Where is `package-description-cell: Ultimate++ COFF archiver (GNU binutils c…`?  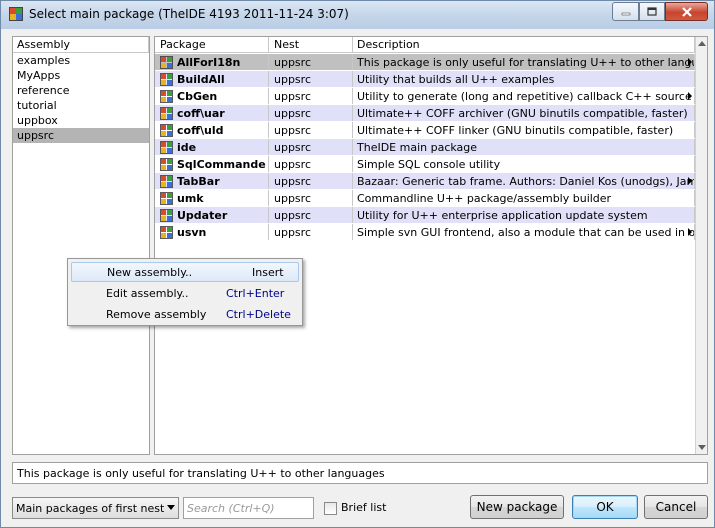 package-description-cell: Ultimate++ COFF archiver (GNU binutils c… is located at coordinates (524, 113).